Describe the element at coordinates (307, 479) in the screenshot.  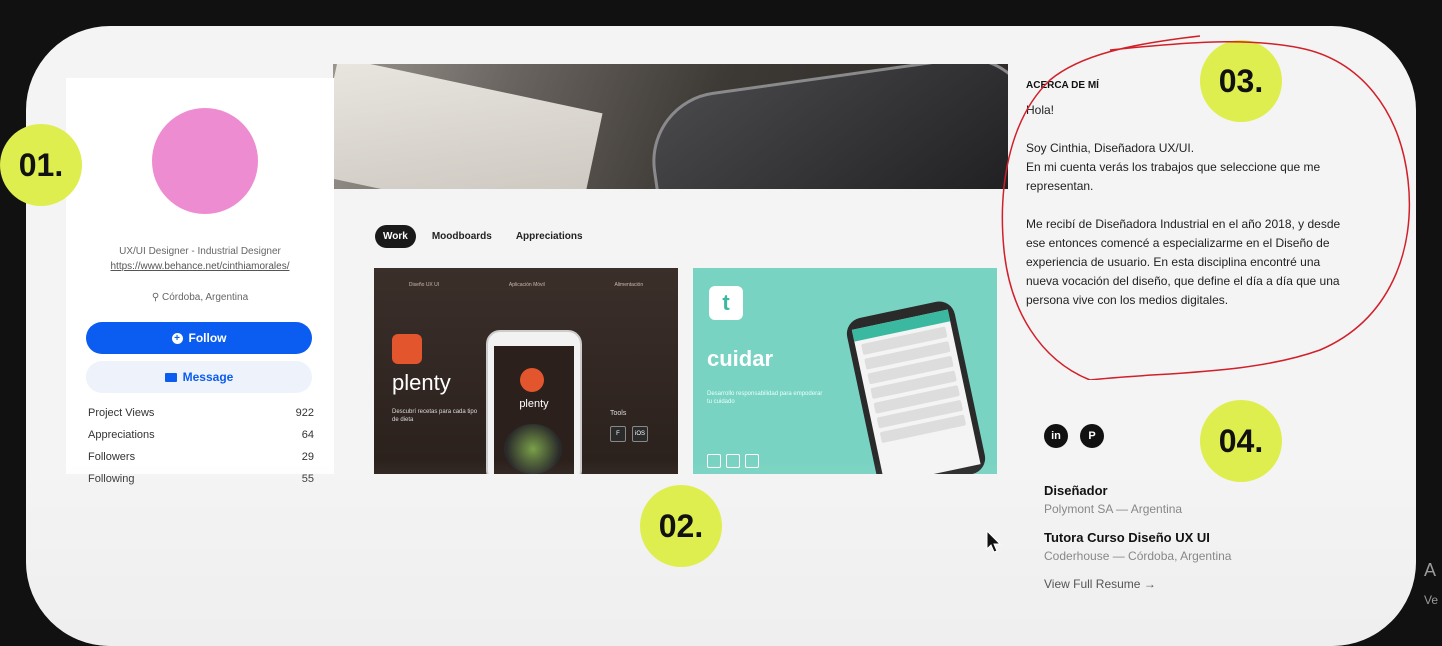
I see `stat-value: 55` at that location.